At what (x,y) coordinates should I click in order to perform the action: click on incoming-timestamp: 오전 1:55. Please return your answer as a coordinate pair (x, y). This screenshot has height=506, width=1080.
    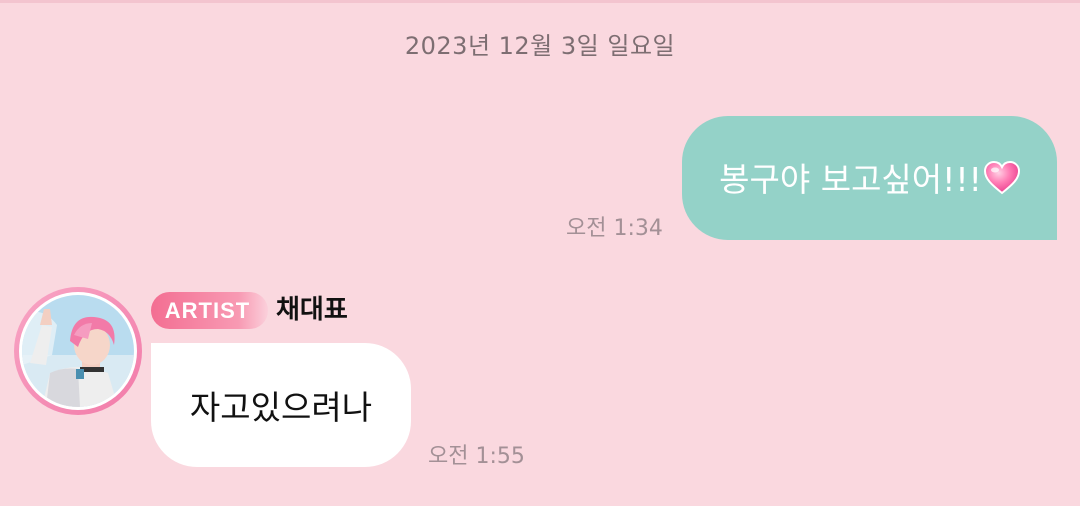
    Looking at the image, I should click on (476, 456).